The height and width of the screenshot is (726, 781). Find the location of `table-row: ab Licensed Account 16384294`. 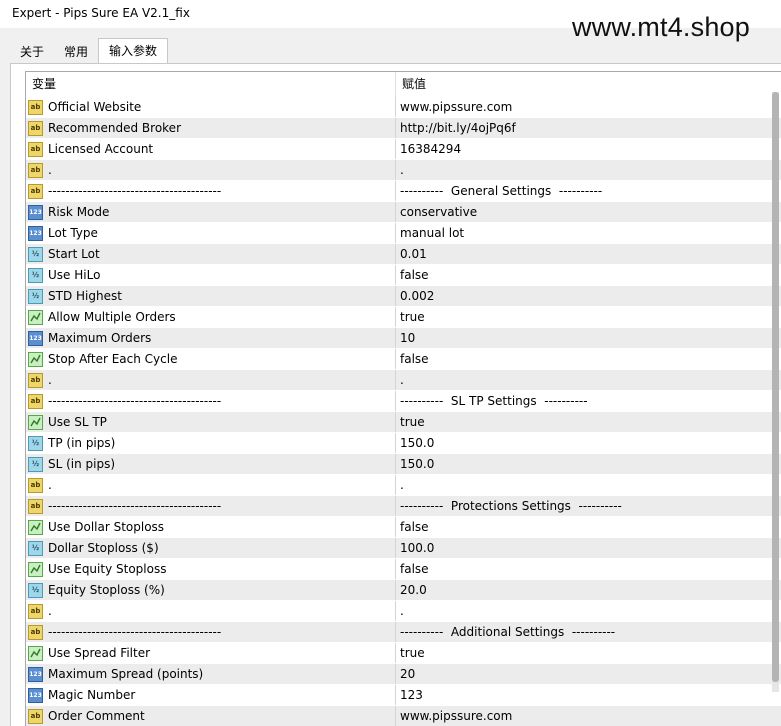

table-row: ab Licensed Account 16384294 is located at coordinates (403, 149).